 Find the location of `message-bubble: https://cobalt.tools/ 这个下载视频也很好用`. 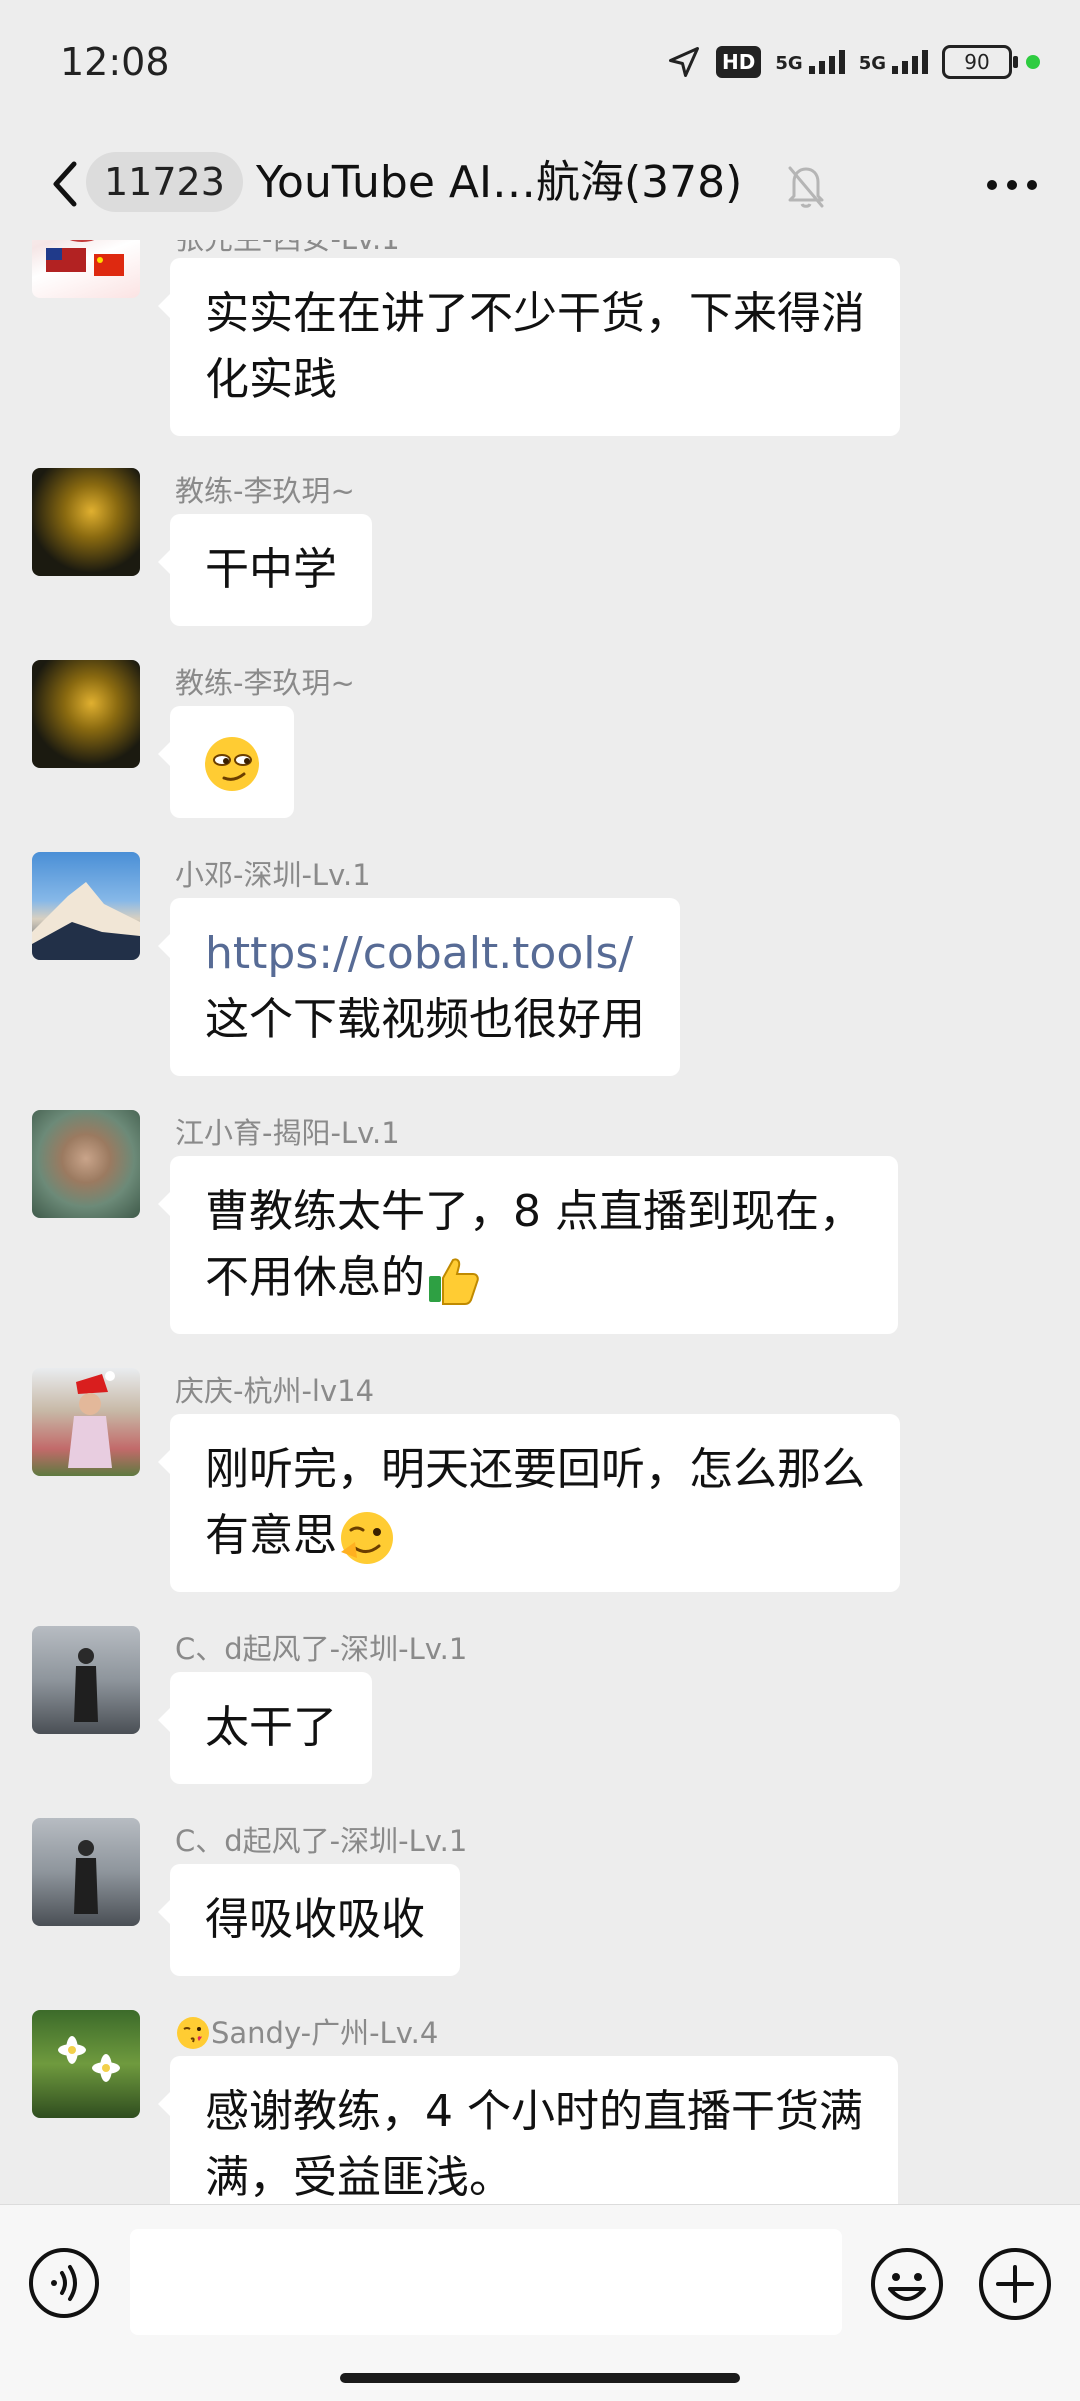

message-bubble: https://cobalt.tools/ 这个下载视频也很好用 is located at coordinates (419, 987).